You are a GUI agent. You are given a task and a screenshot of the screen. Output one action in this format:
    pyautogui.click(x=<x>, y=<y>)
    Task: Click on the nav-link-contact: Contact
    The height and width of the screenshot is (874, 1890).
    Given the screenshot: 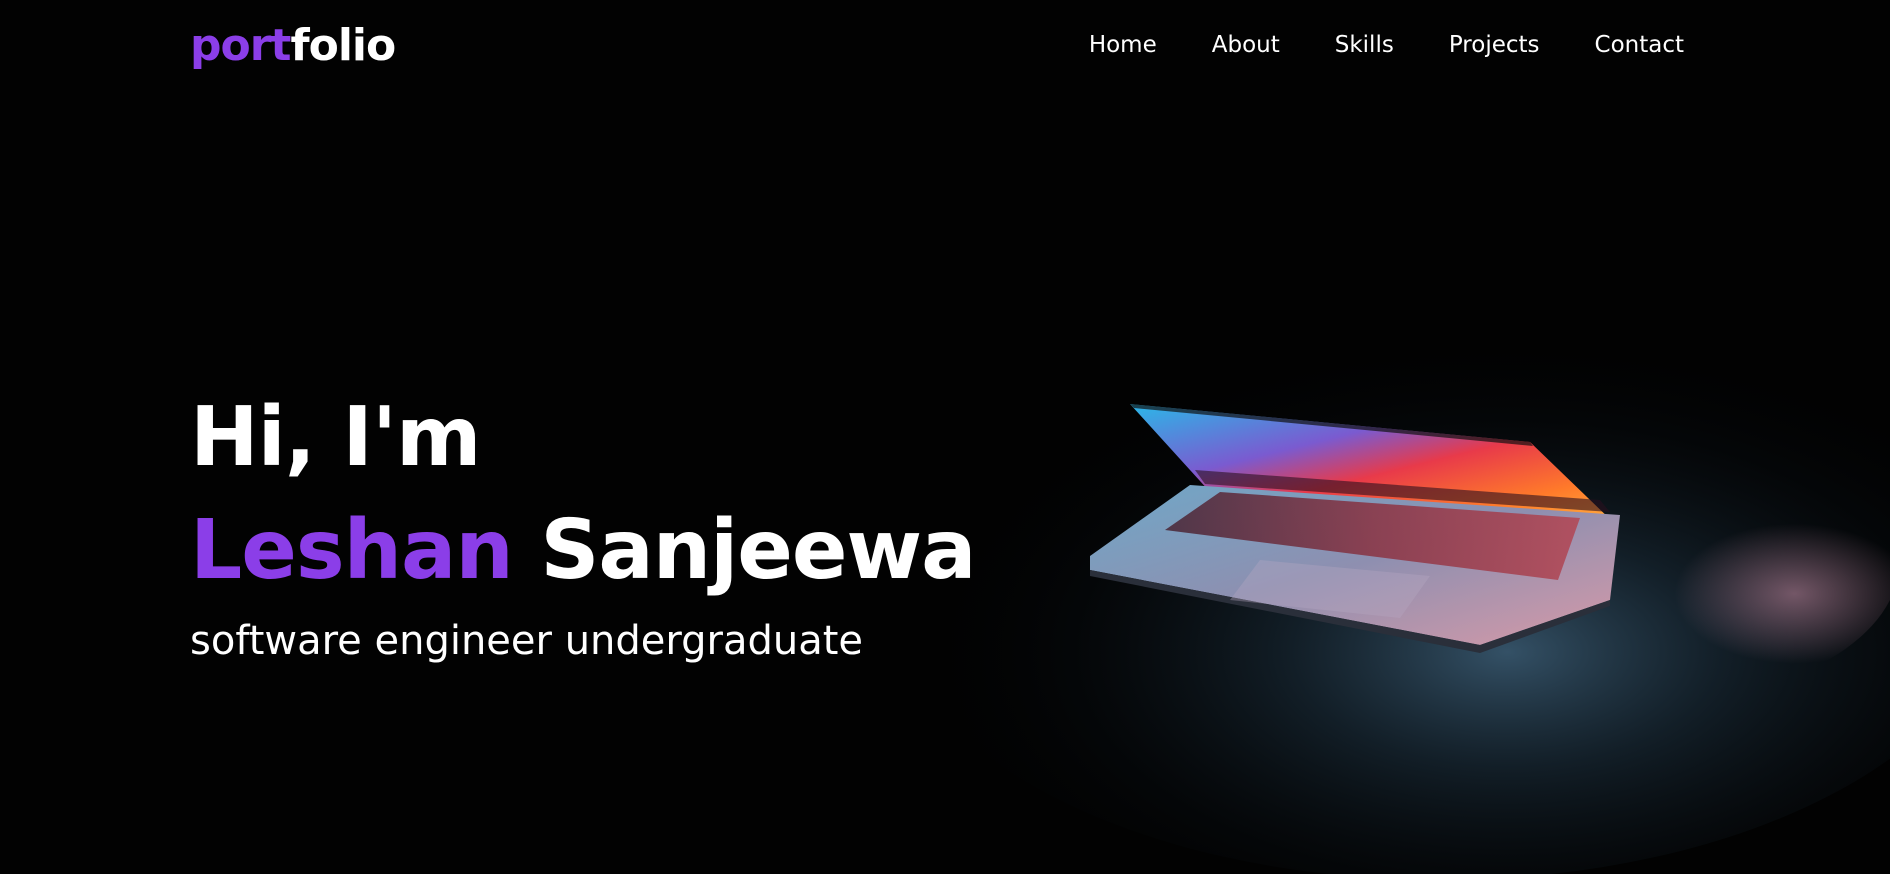 What is the action you would take?
    pyautogui.click(x=1639, y=45)
    